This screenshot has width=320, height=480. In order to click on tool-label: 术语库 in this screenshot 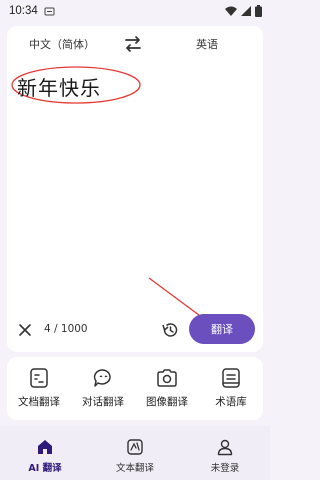, I will do `click(231, 402)`.